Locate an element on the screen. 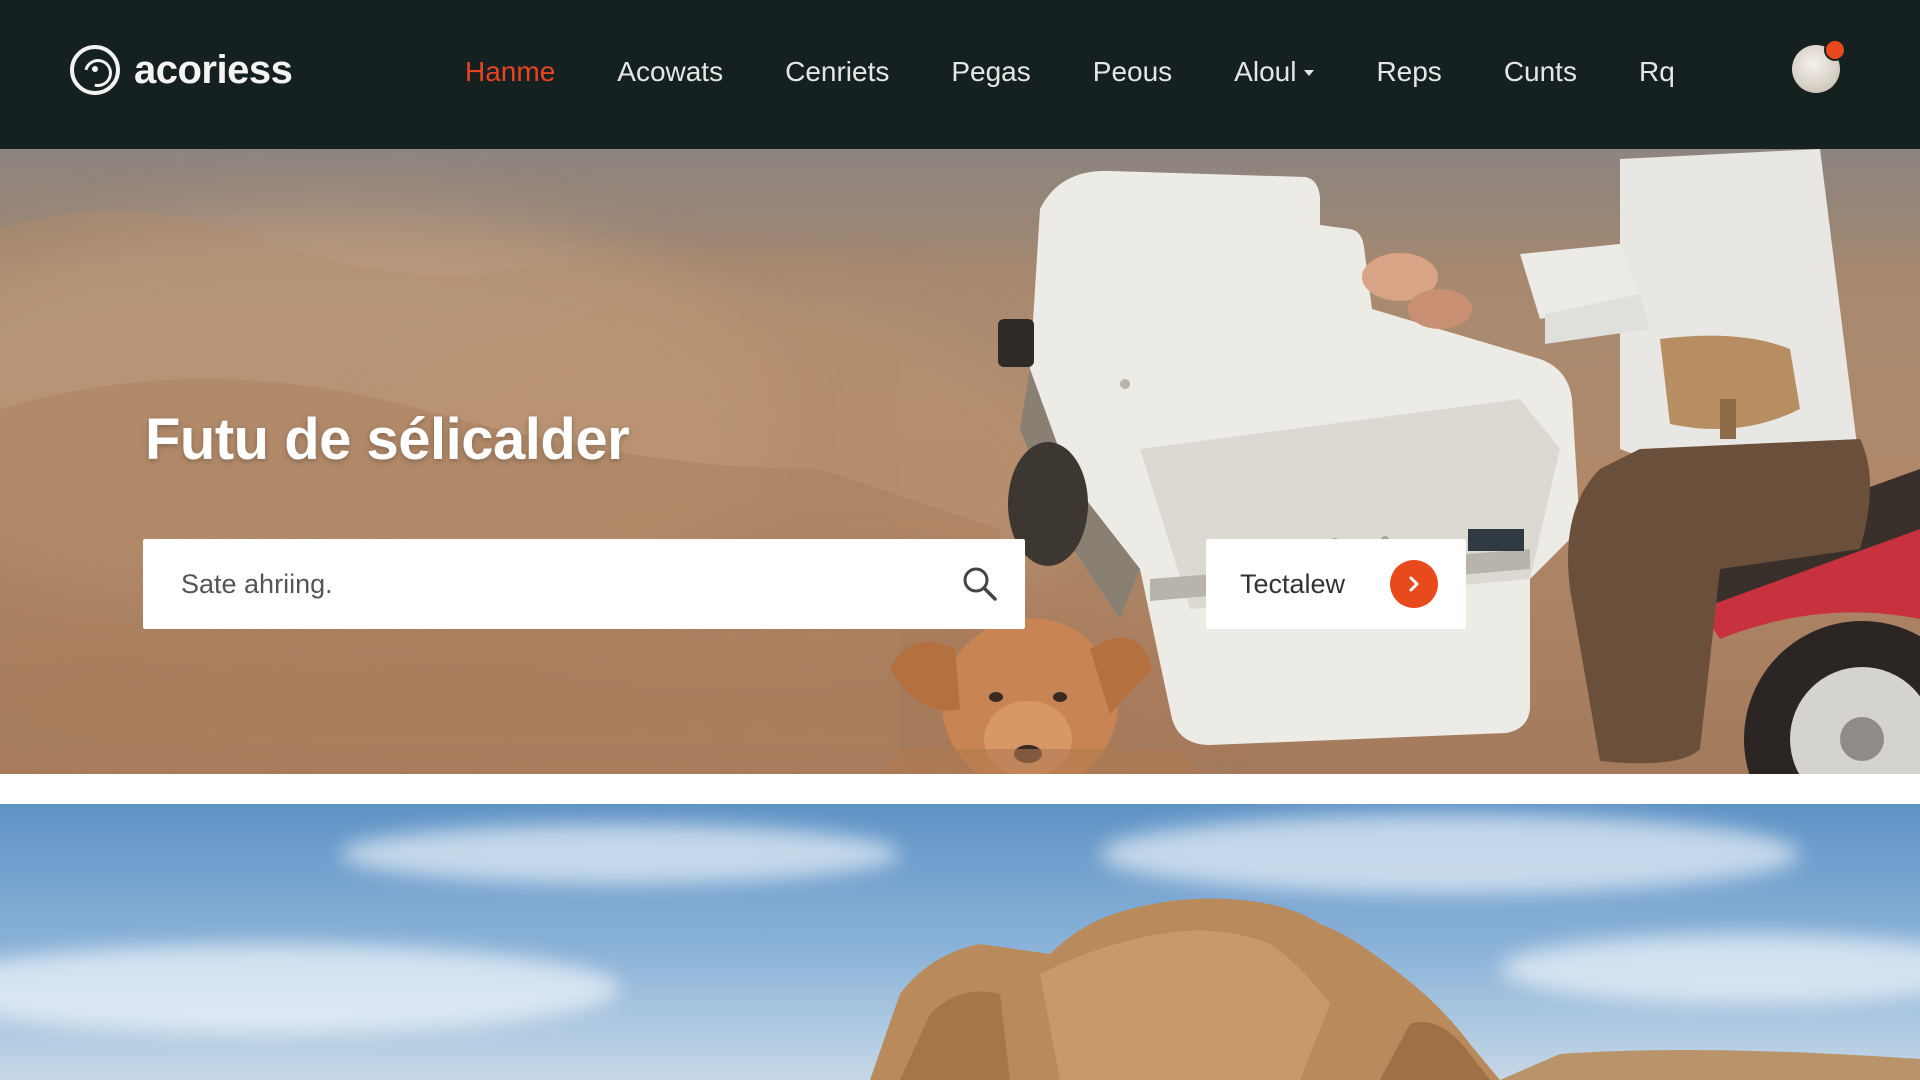 The width and height of the screenshot is (1920, 1080). nav-item-counts: Cunts is located at coordinates (1540, 72).